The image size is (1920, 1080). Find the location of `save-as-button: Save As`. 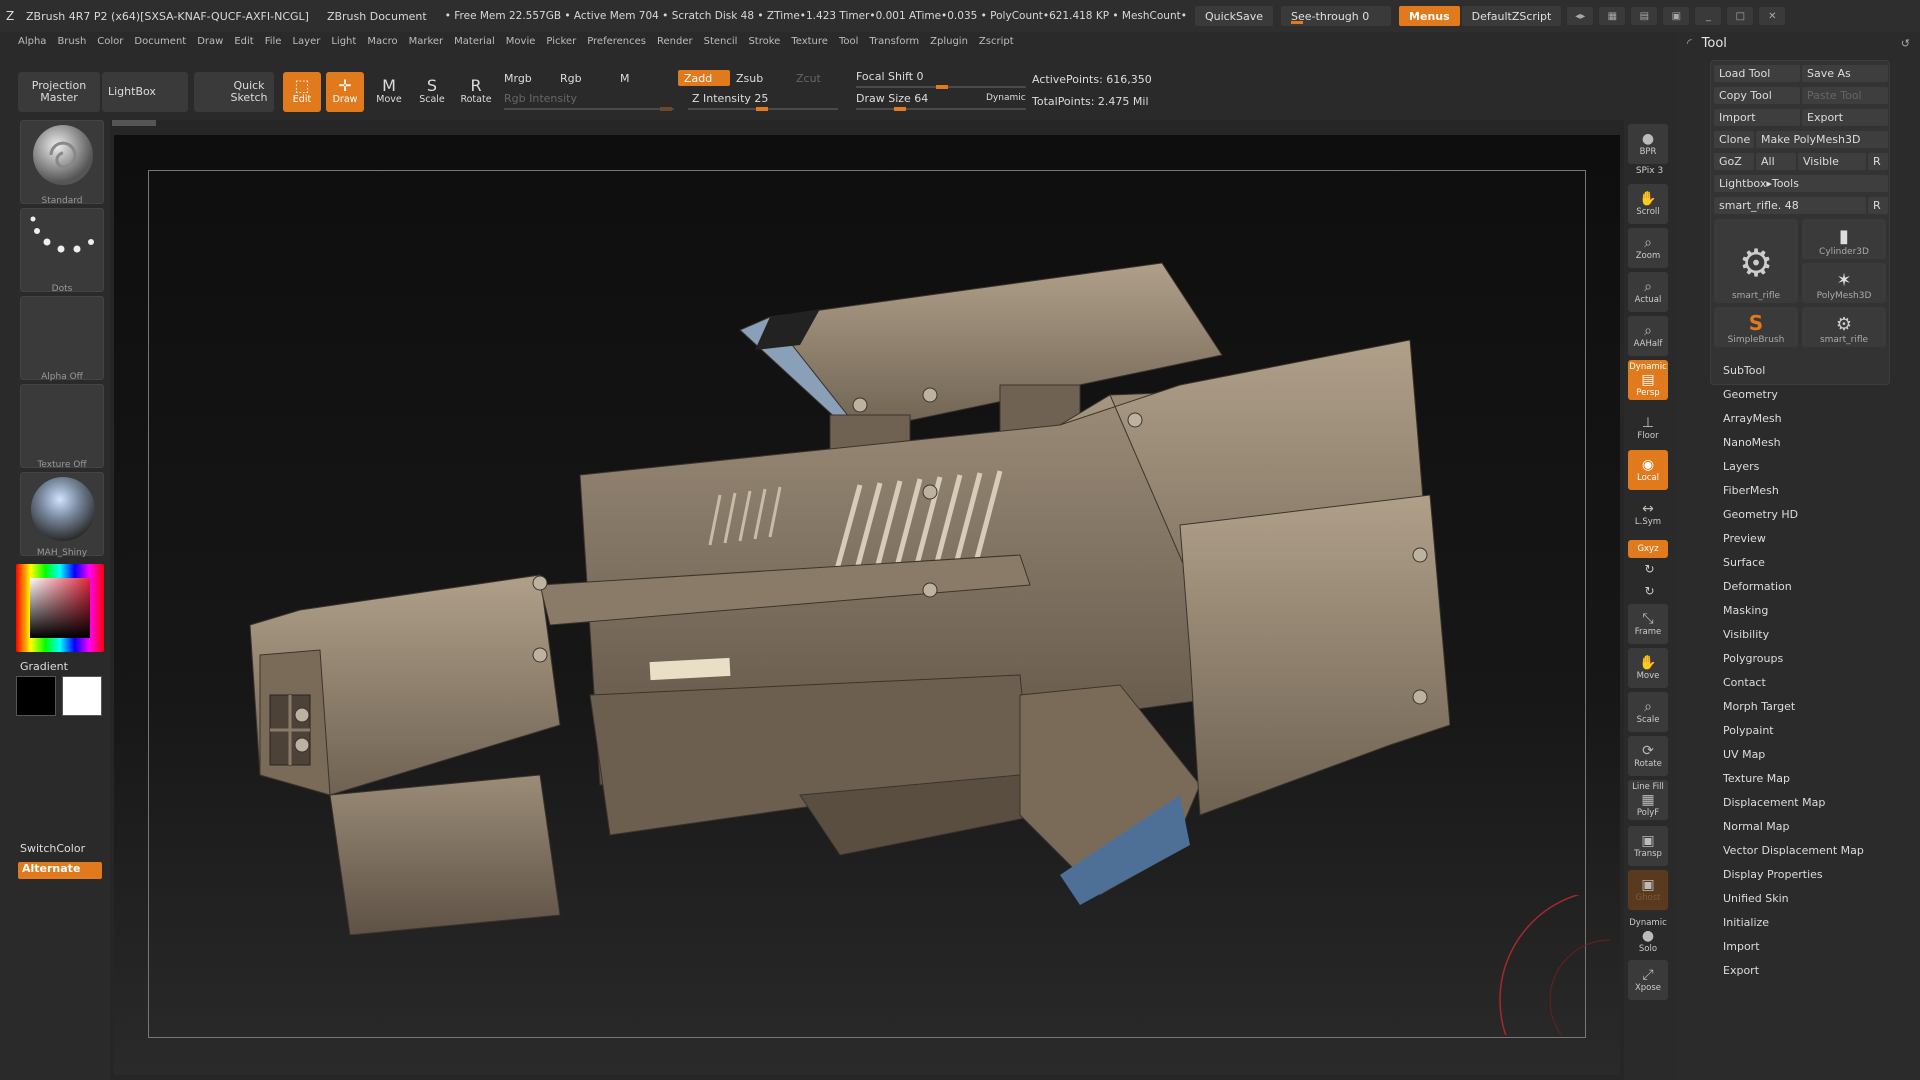

save-as-button: Save As is located at coordinates (1845, 73).